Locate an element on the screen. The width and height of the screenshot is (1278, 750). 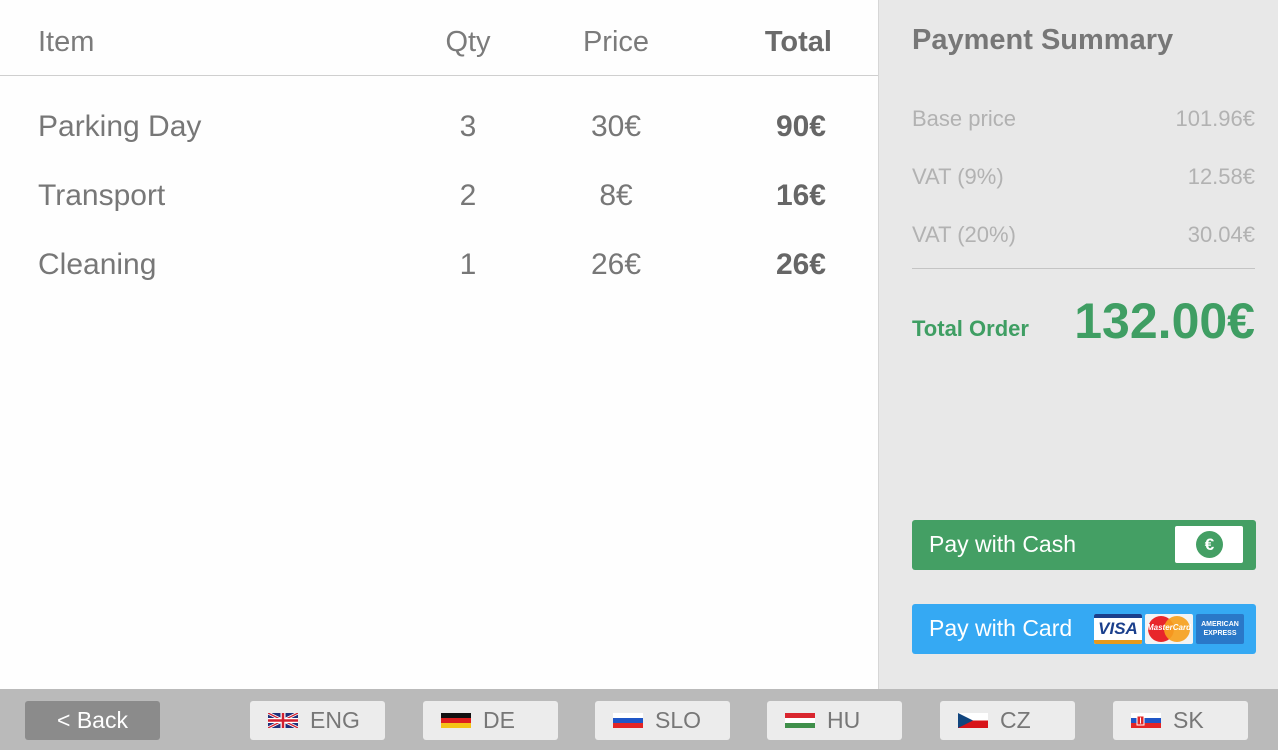
language-button-eng: ENG is located at coordinates (317, 720).